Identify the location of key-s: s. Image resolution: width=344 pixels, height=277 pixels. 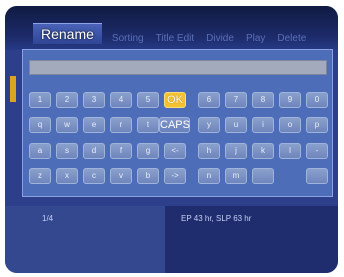
(67, 151).